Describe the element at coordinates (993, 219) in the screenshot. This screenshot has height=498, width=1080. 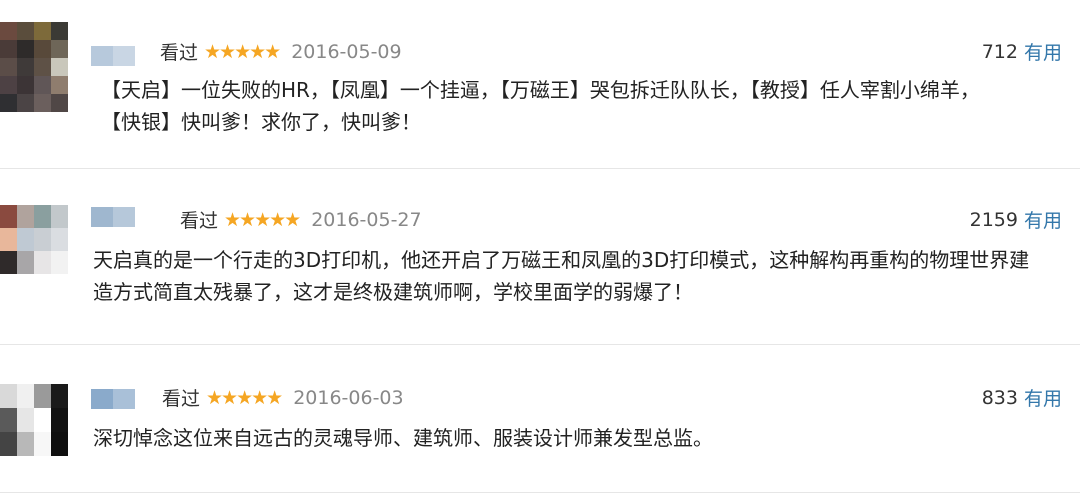
I see `vote-count: 2159` at that location.